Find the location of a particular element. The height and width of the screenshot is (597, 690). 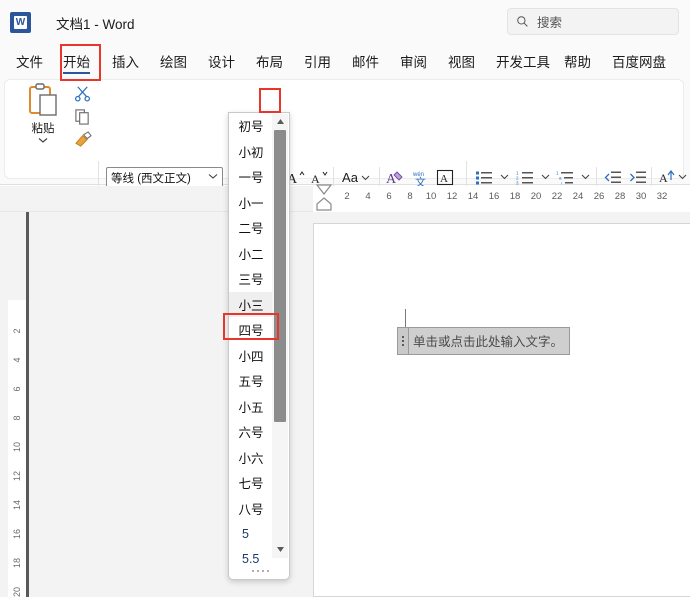

ruler-tick: 22 is located at coordinates (557, 196).